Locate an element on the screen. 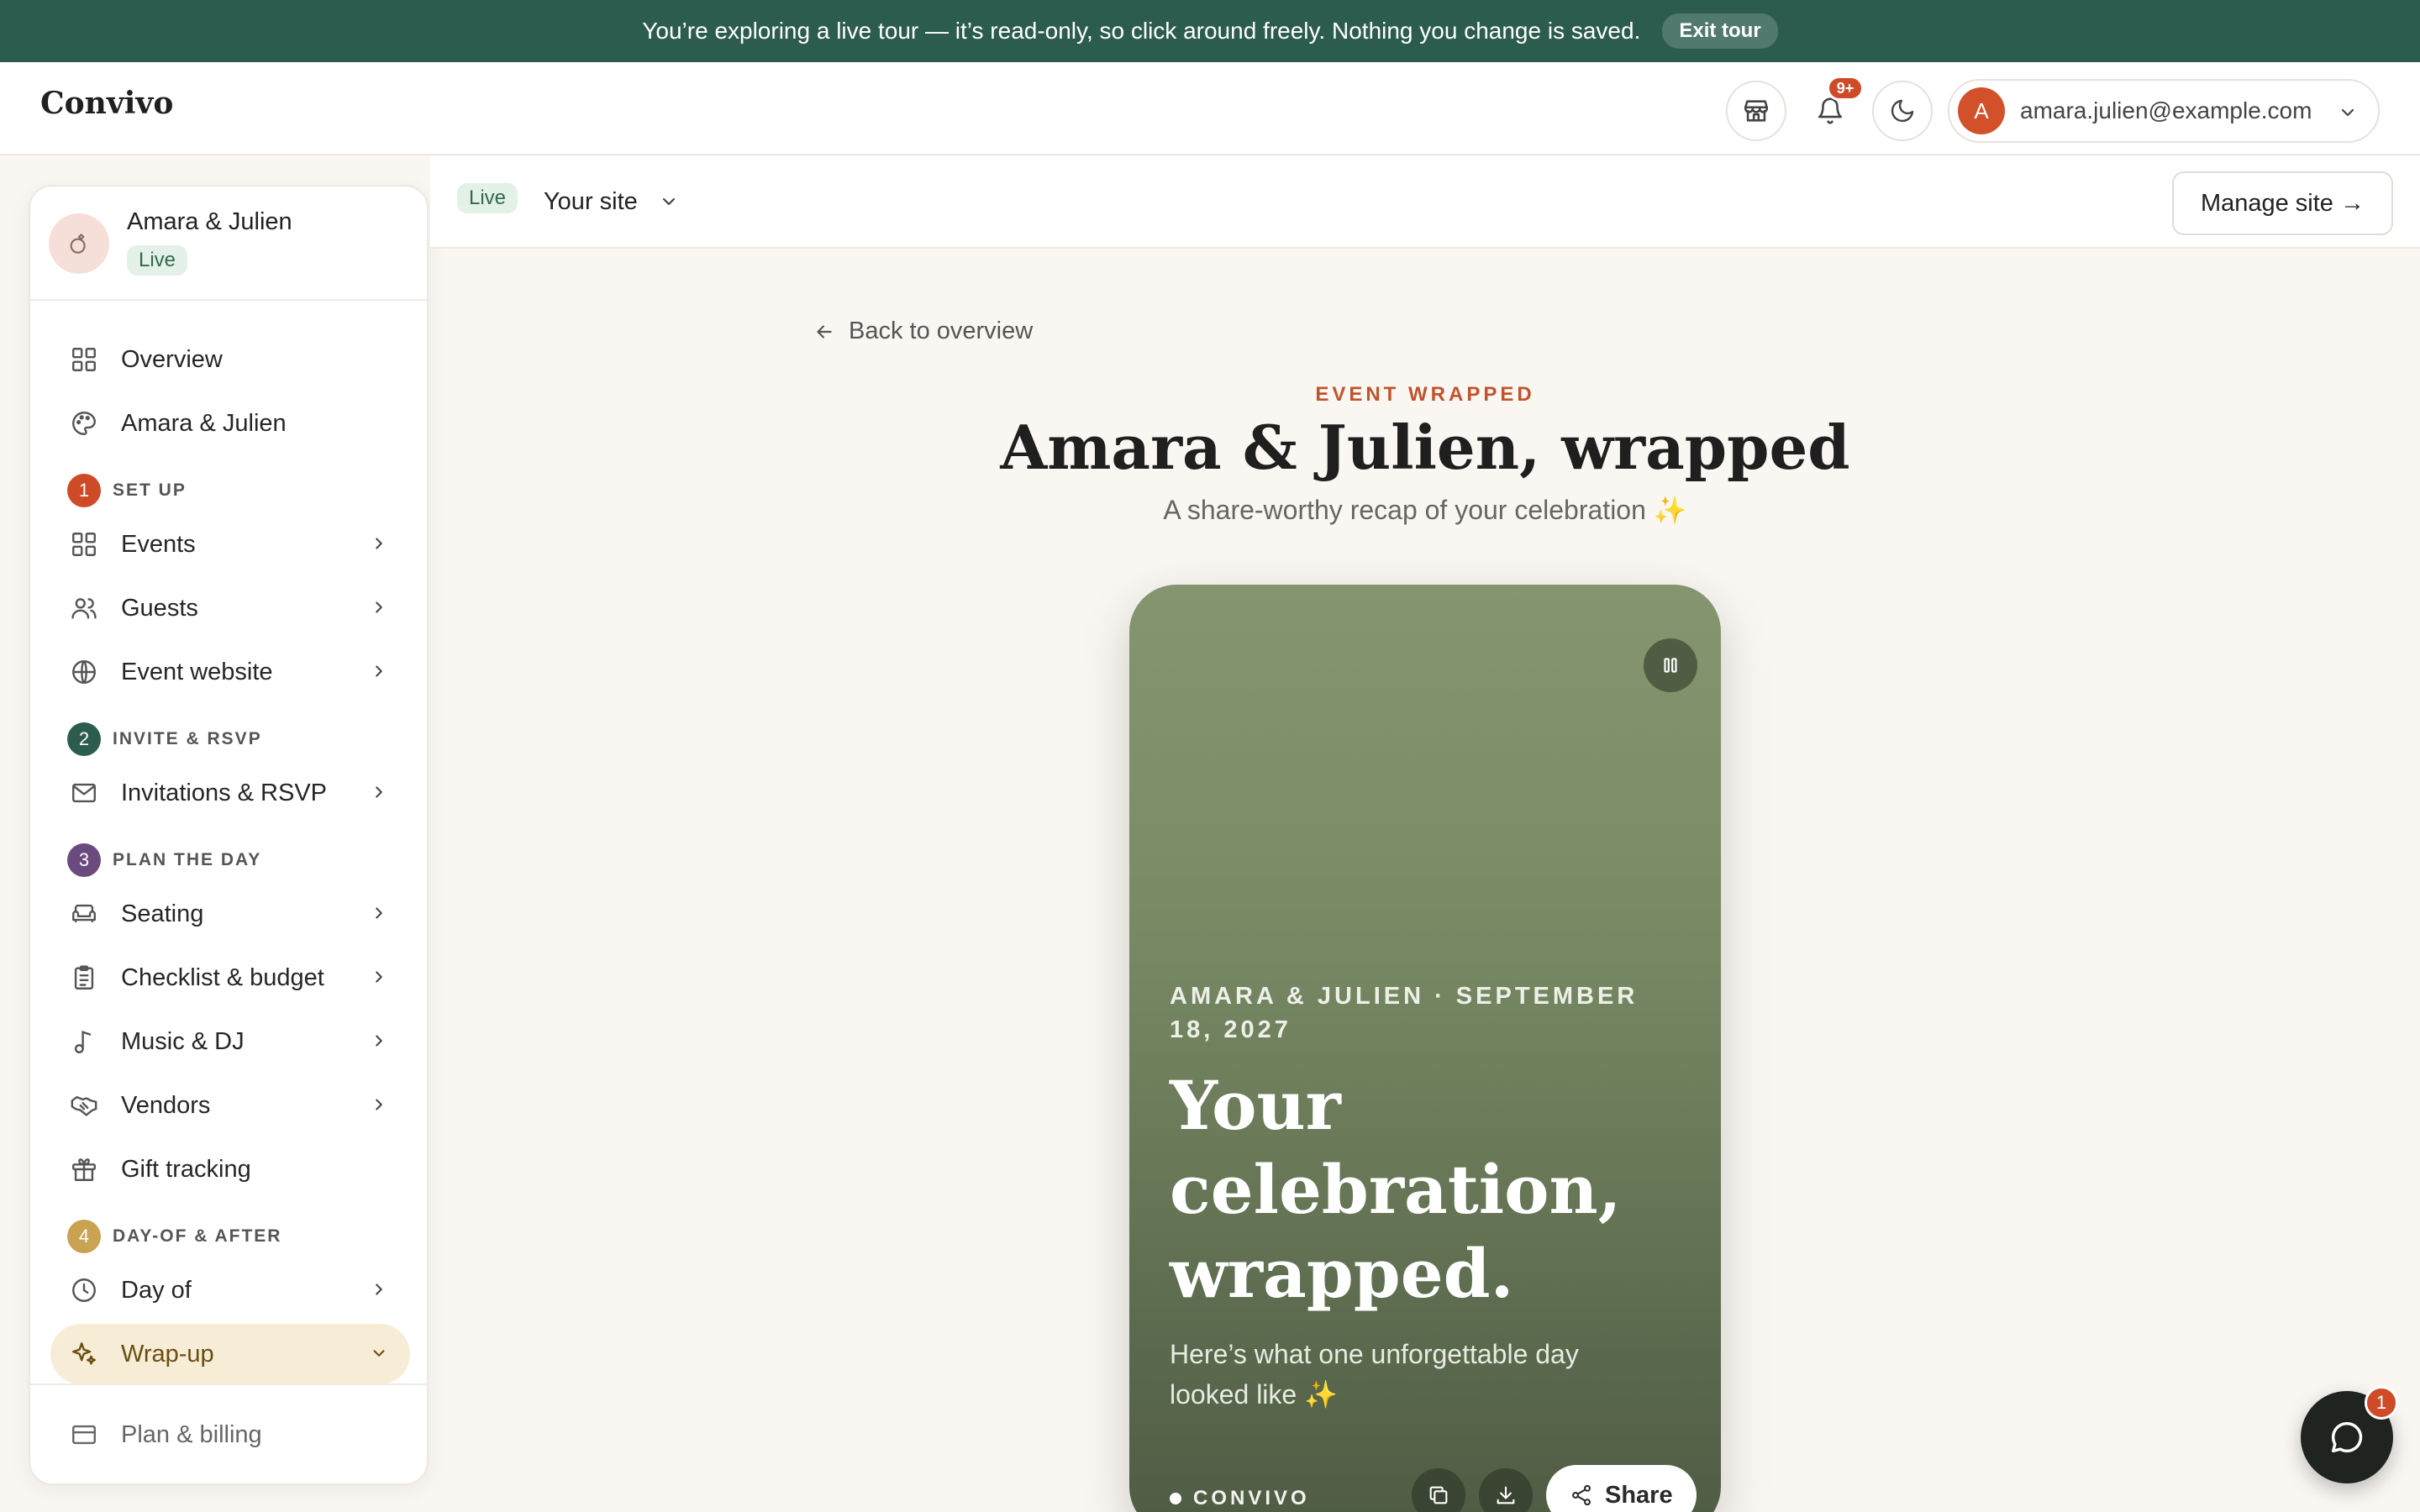 The height and width of the screenshot is (1512, 2420). section-header-invite-rsvp: 2 INVITE & RSVP is located at coordinates (165, 739).